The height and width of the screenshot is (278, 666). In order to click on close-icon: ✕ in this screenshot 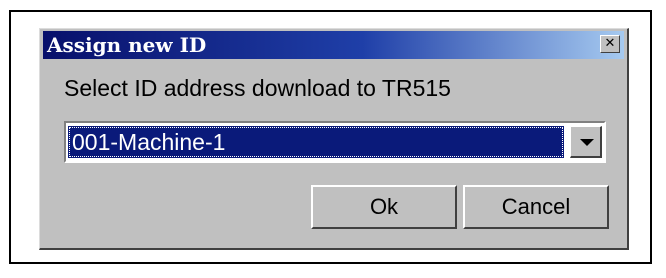, I will do `click(610, 43)`.